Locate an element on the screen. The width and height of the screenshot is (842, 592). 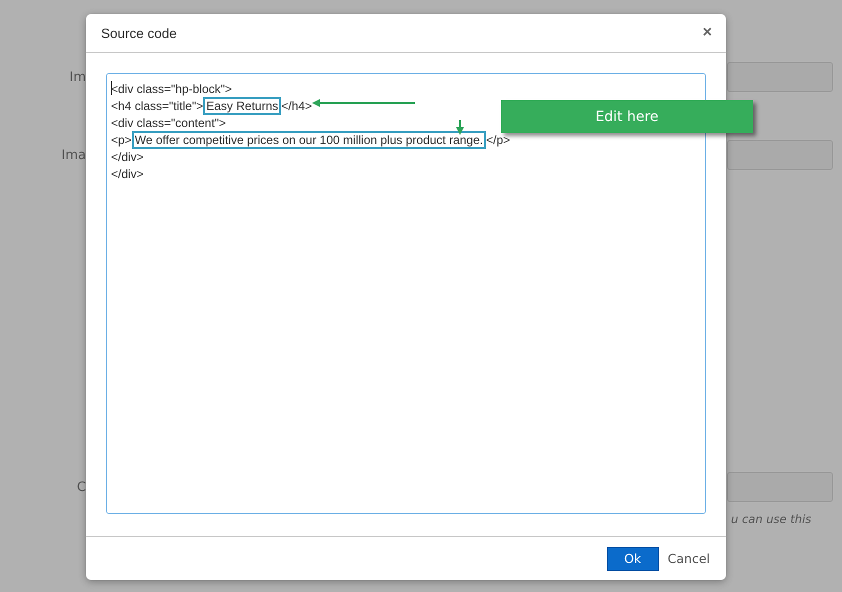
cancel-button: Cancel is located at coordinates (689, 558).